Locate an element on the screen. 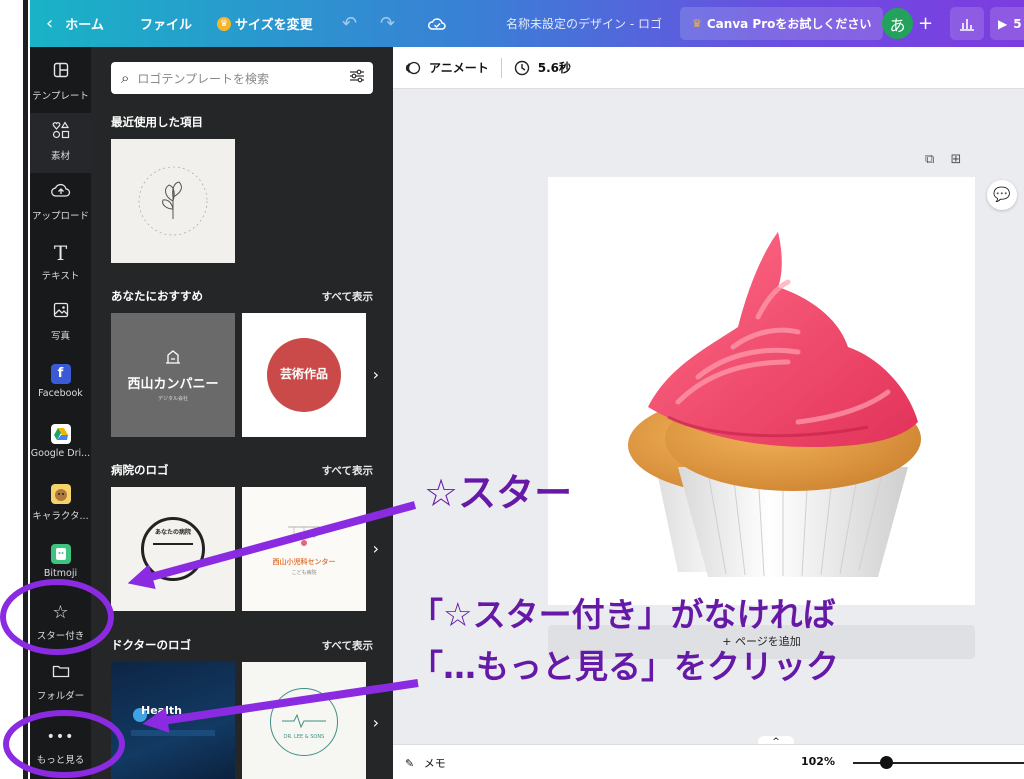 This screenshot has height=779, width=1024. home-label: ホーム is located at coordinates (84, 25).